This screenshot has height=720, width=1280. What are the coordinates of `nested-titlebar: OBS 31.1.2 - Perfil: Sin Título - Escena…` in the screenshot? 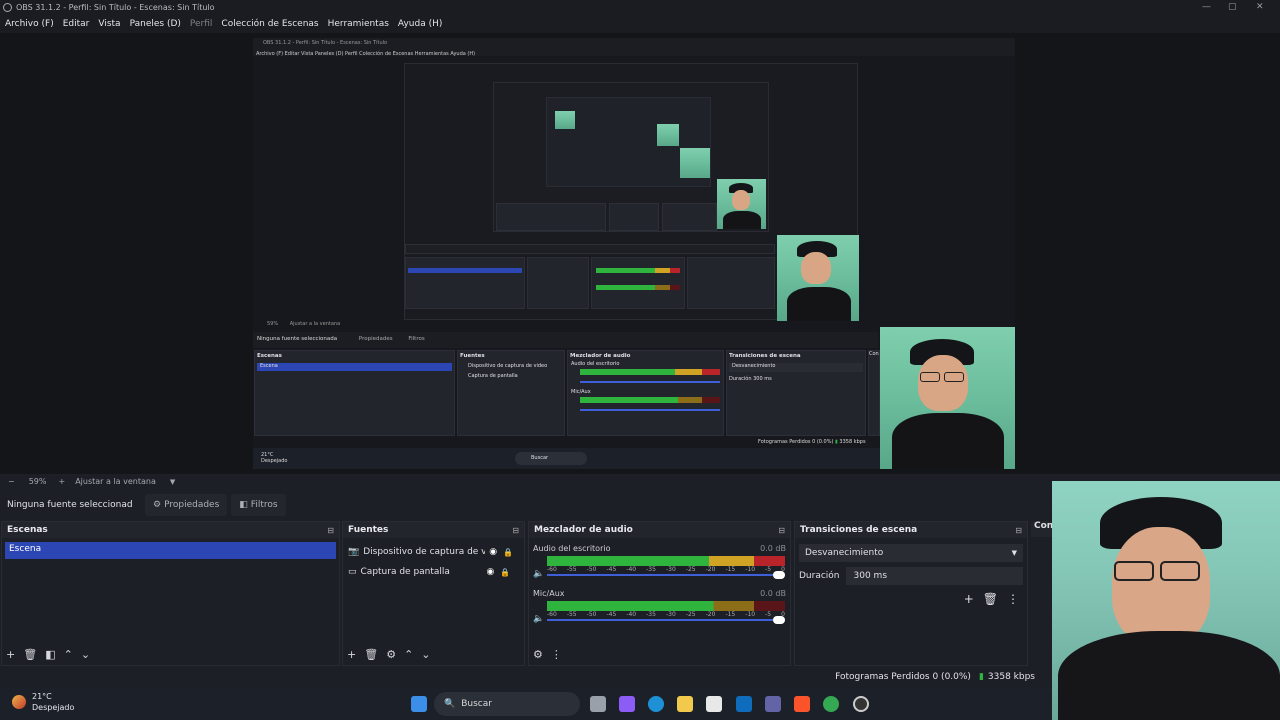 It's located at (634, 47).